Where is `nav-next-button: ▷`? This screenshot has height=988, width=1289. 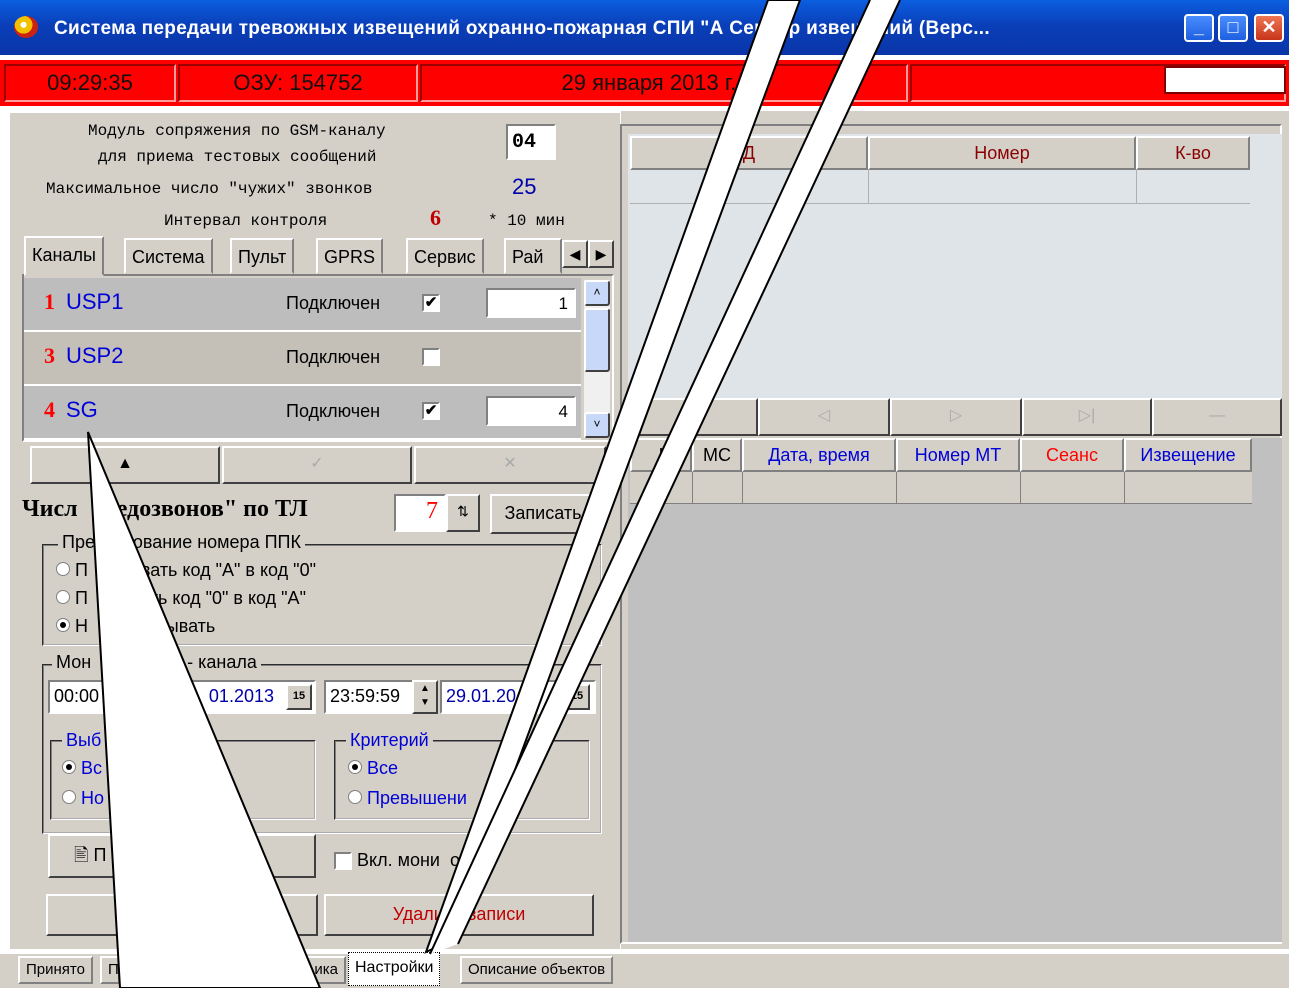
nav-next-button: ▷ is located at coordinates (956, 417).